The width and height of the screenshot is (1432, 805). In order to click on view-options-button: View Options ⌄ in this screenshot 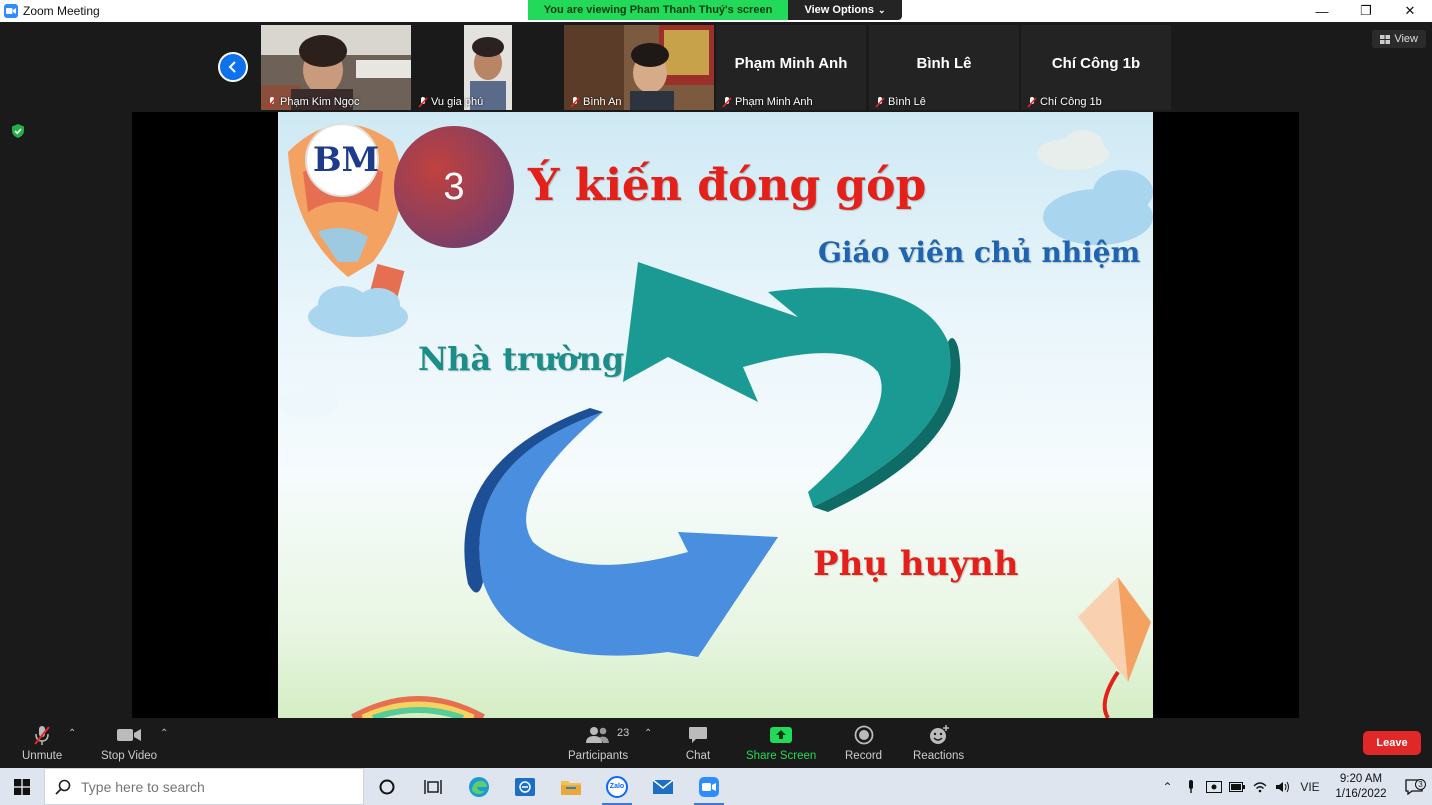, I will do `click(845, 10)`.